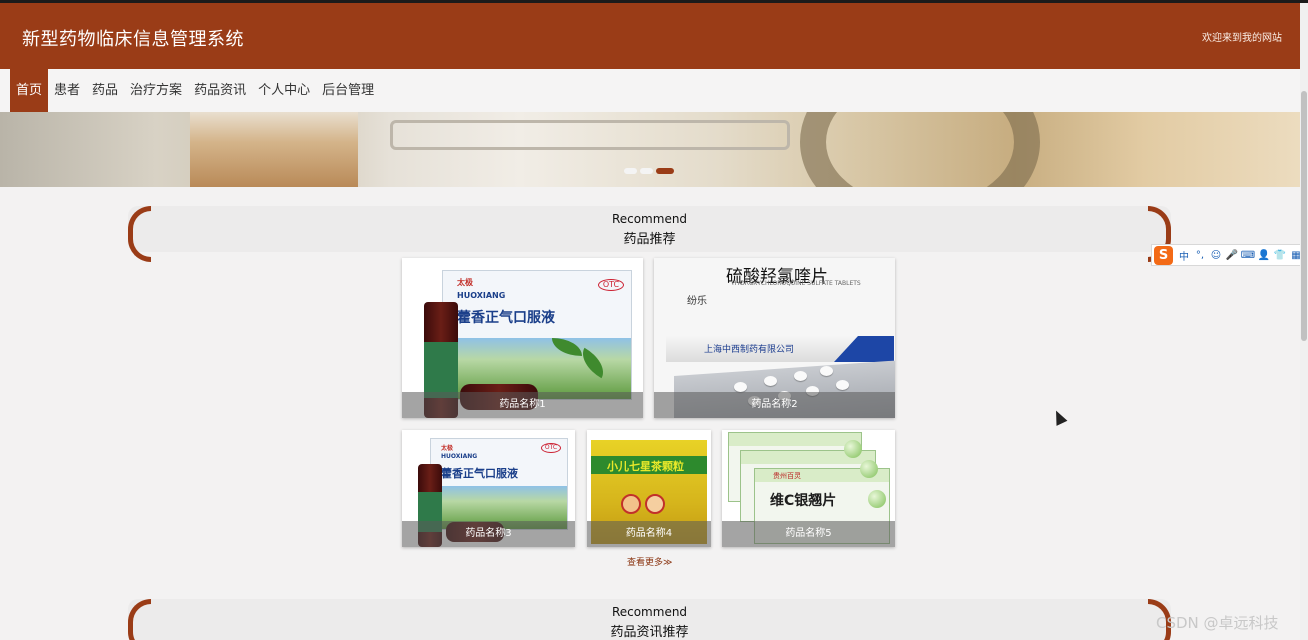  I want to click on ime-chinese-mode-icon: 中, so click(1184, 255).